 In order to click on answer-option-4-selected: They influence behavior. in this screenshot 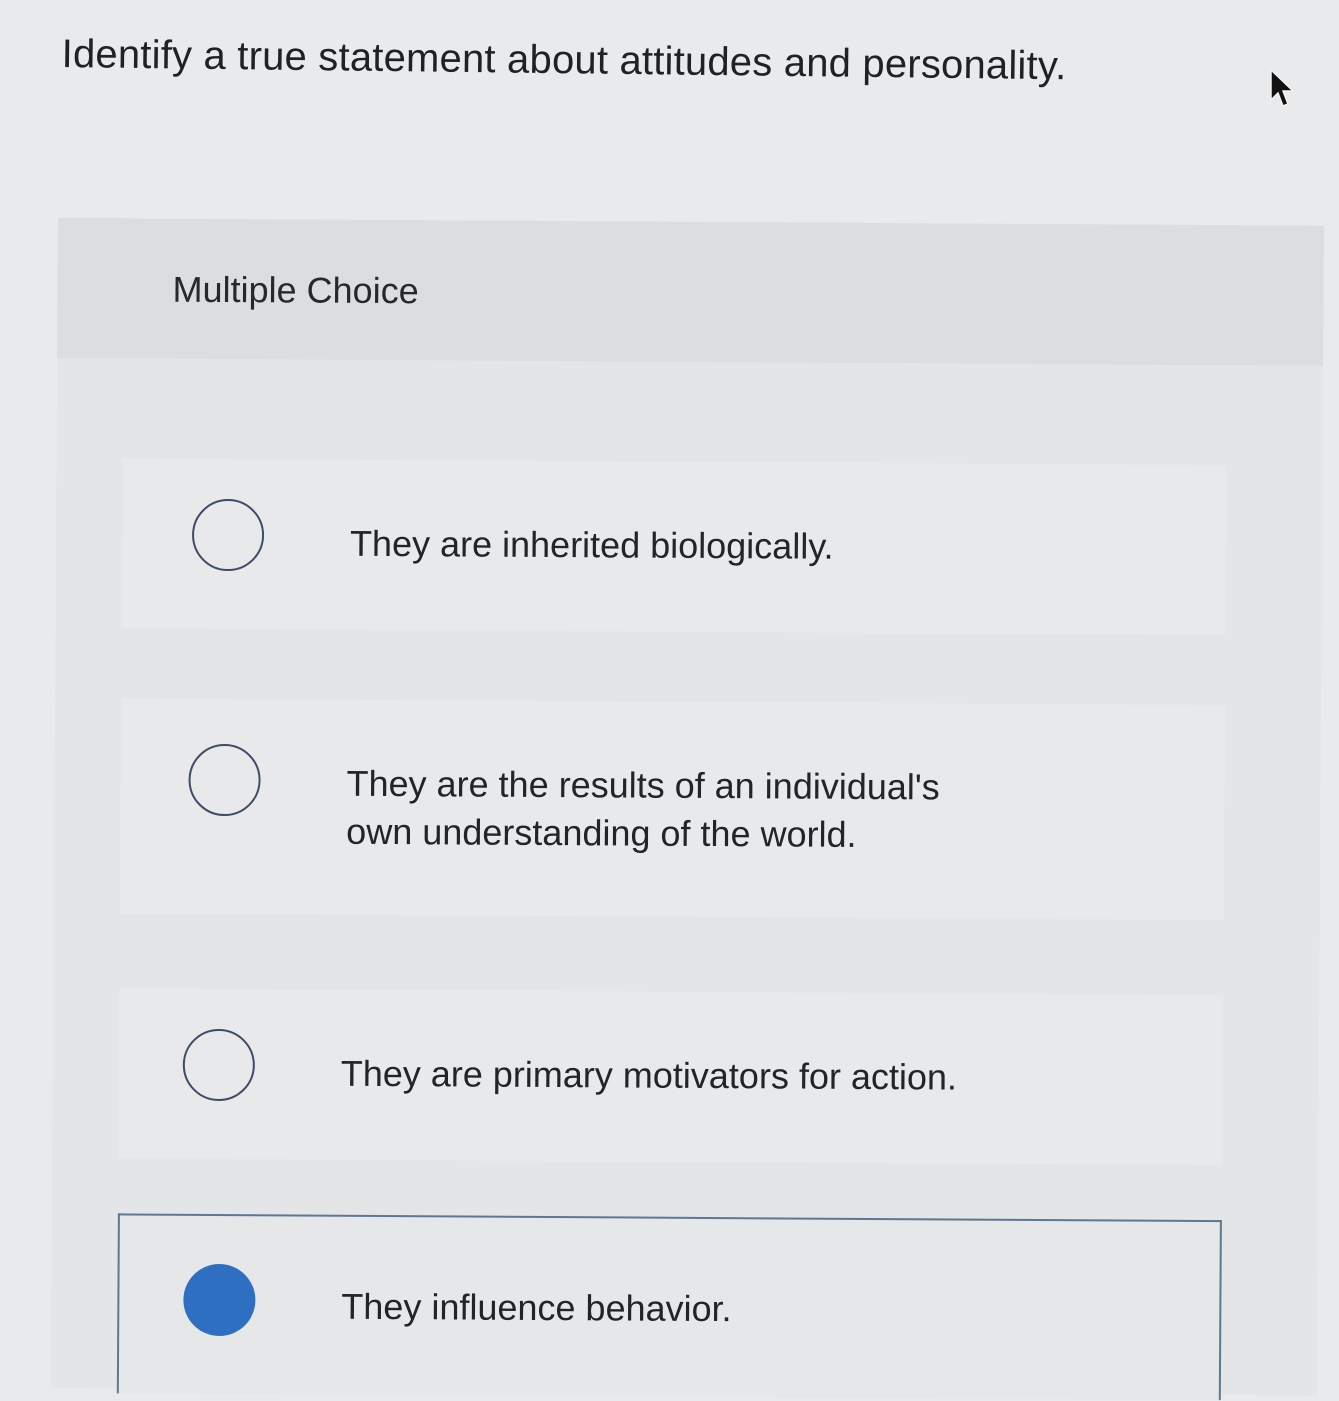, I will do `click(669, 1307)`.